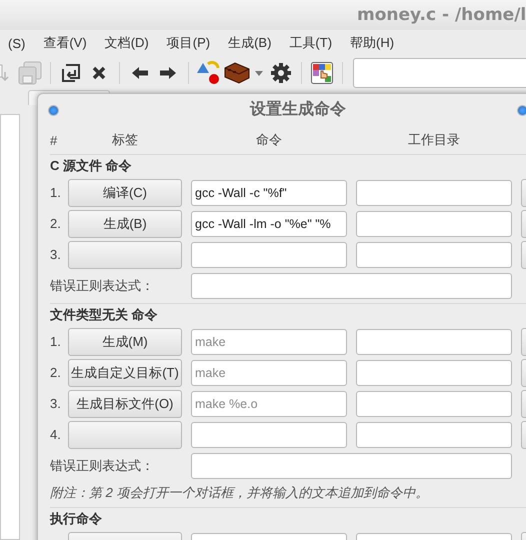  What do you see at coordinates (125, 372) in the screenshot?
I see `label-button: 生成自定义目标(T)` at bounding box center [125, 372].